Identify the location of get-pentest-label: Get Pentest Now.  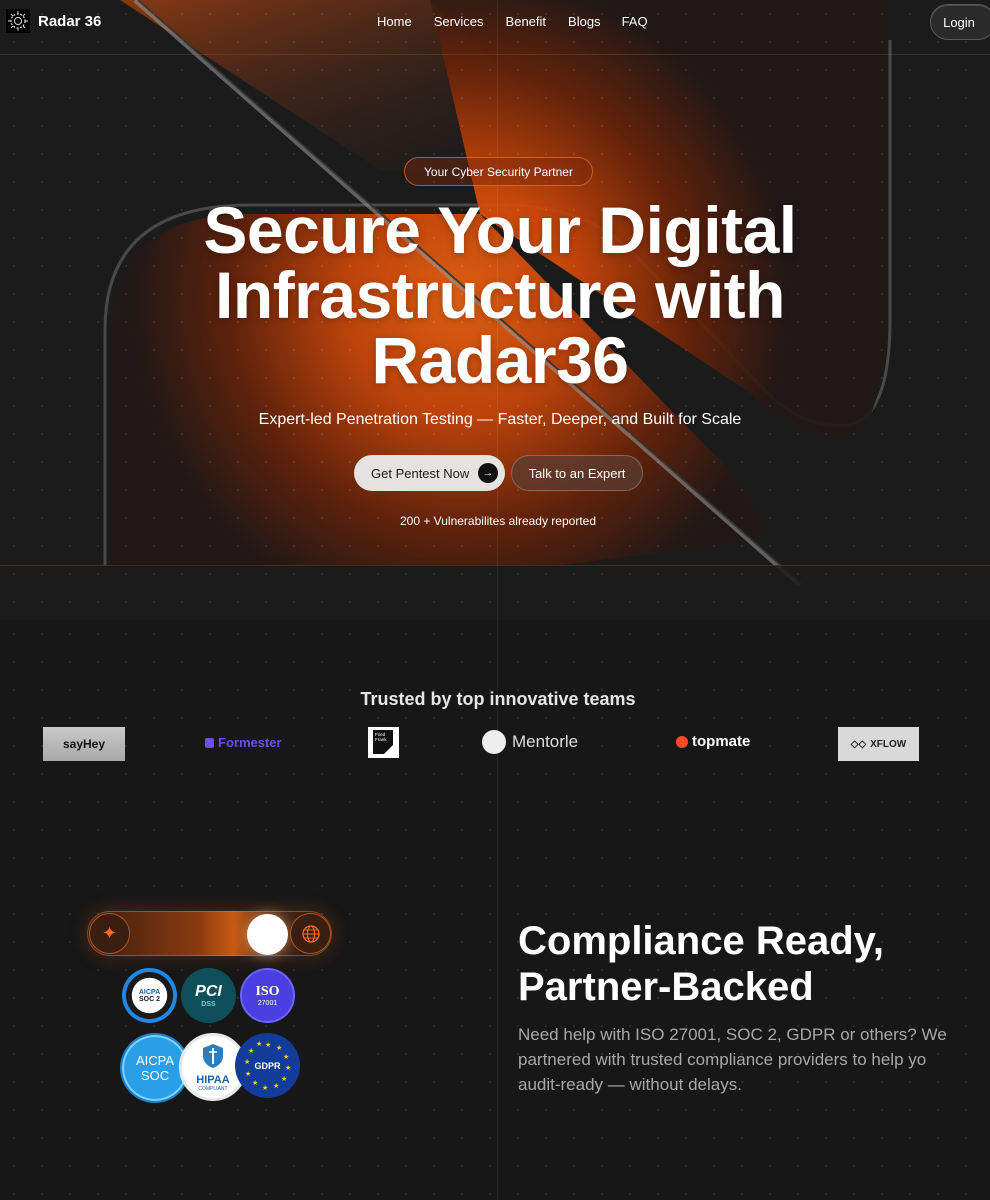
(420, 473).